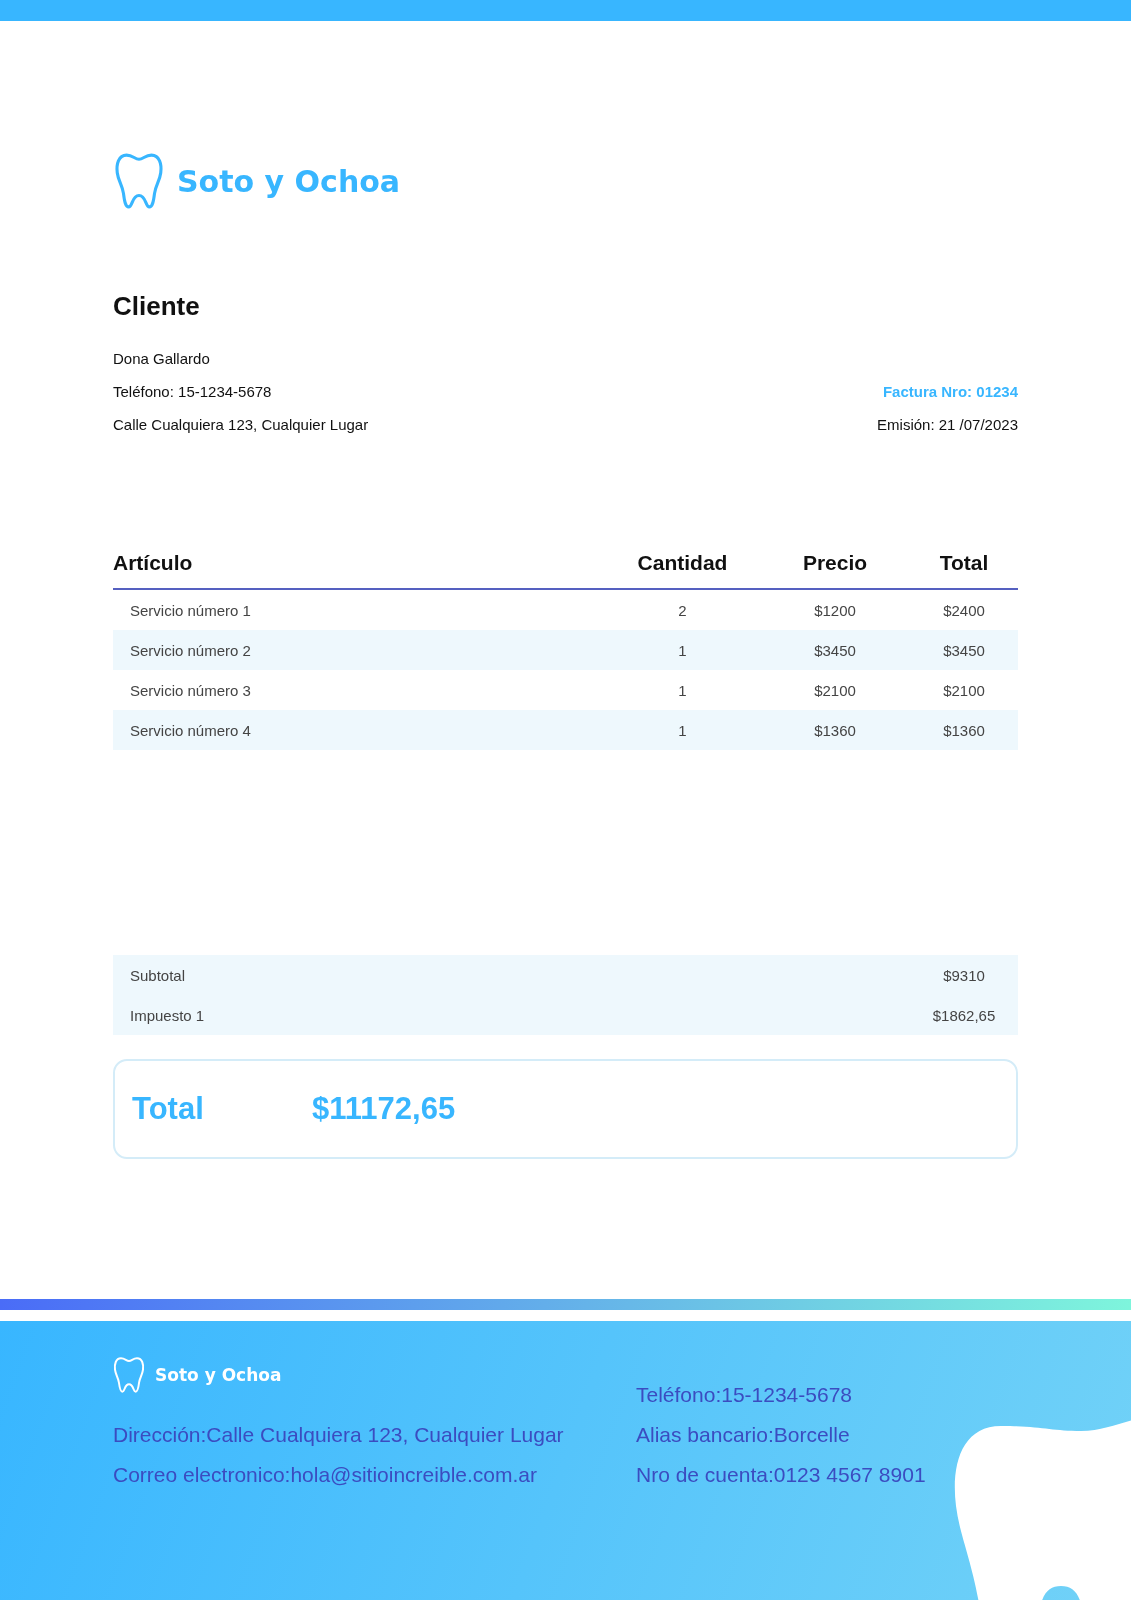  Describe the element at coordinates (158, 975) in the screenshot. I see `summary-label: Subtotal` at that location.